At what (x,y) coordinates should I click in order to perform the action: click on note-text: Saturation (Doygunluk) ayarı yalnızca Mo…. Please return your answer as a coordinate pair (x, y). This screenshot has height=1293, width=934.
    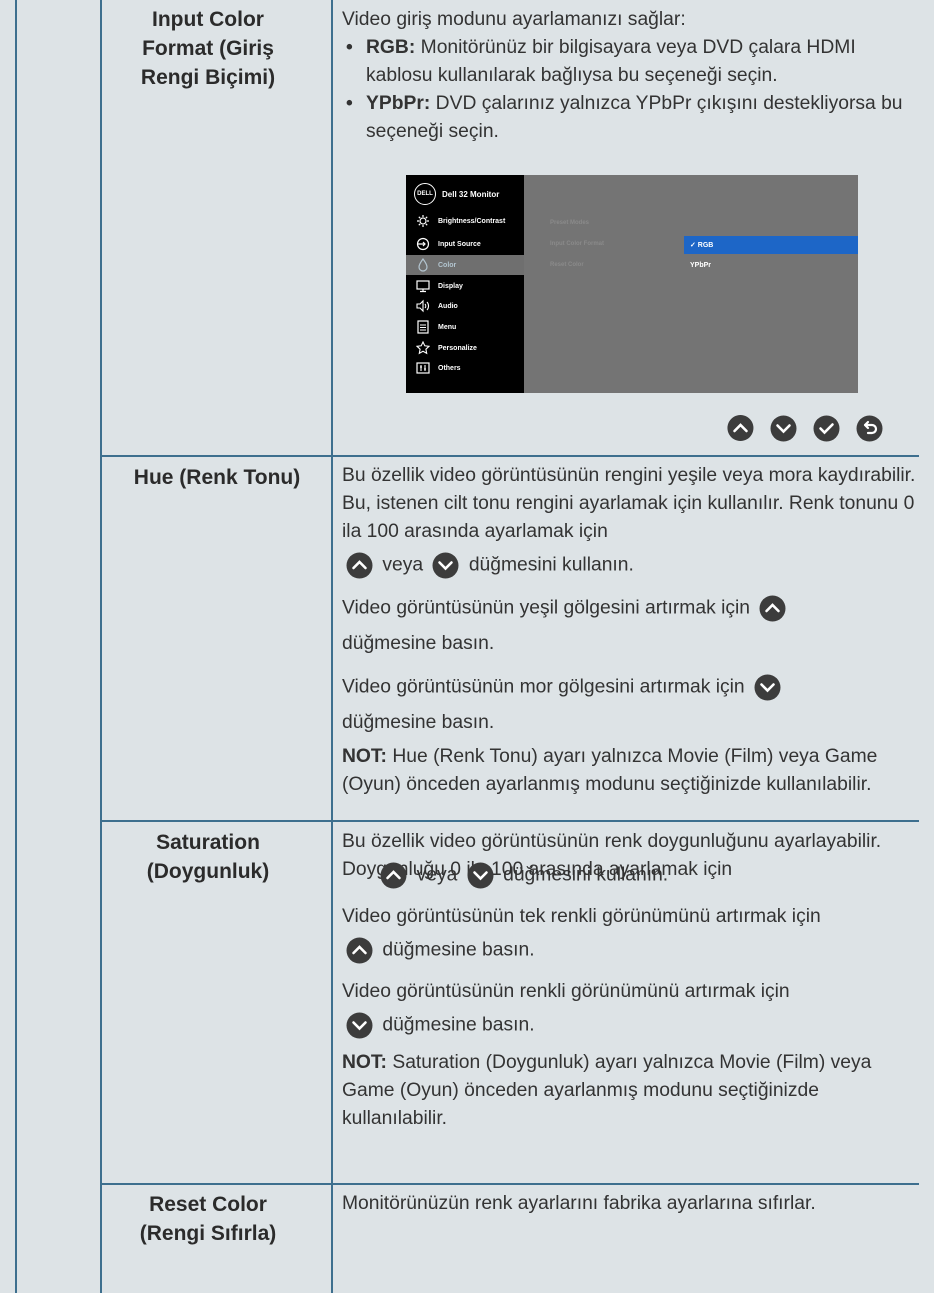
    Looking at the image, I should click on (607, 1090).